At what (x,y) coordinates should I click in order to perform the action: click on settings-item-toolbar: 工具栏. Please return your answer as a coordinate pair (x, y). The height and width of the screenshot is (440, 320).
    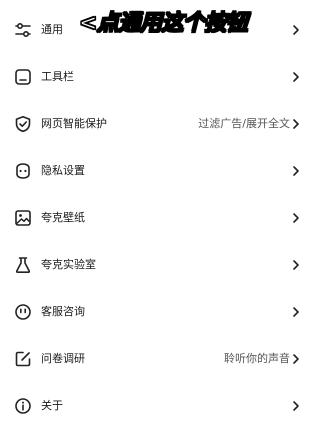
    Looking at the image, I should click on (157, 77).